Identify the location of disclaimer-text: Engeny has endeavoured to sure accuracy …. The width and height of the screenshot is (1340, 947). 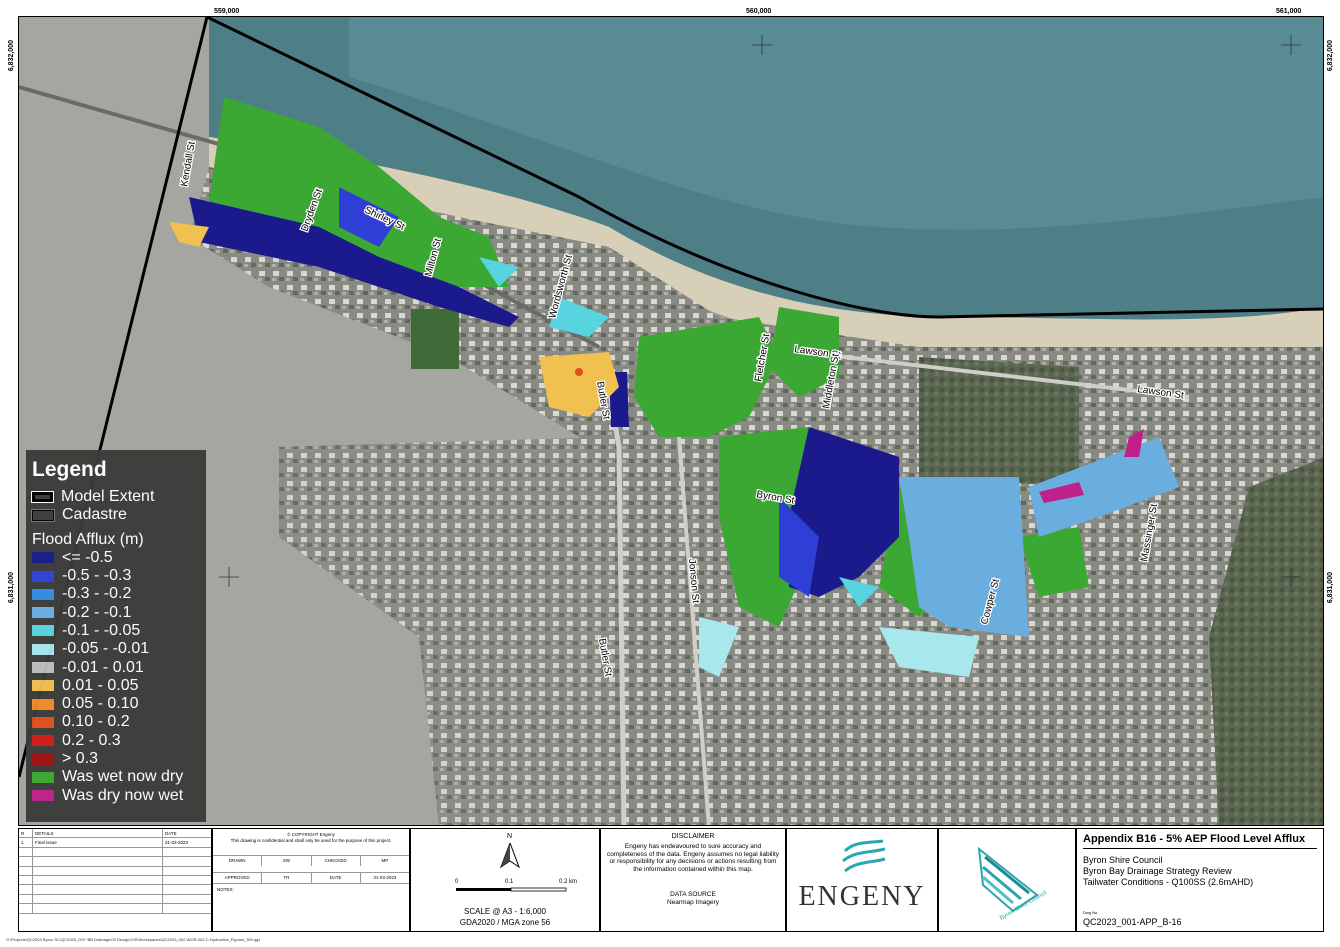
(693, 858).